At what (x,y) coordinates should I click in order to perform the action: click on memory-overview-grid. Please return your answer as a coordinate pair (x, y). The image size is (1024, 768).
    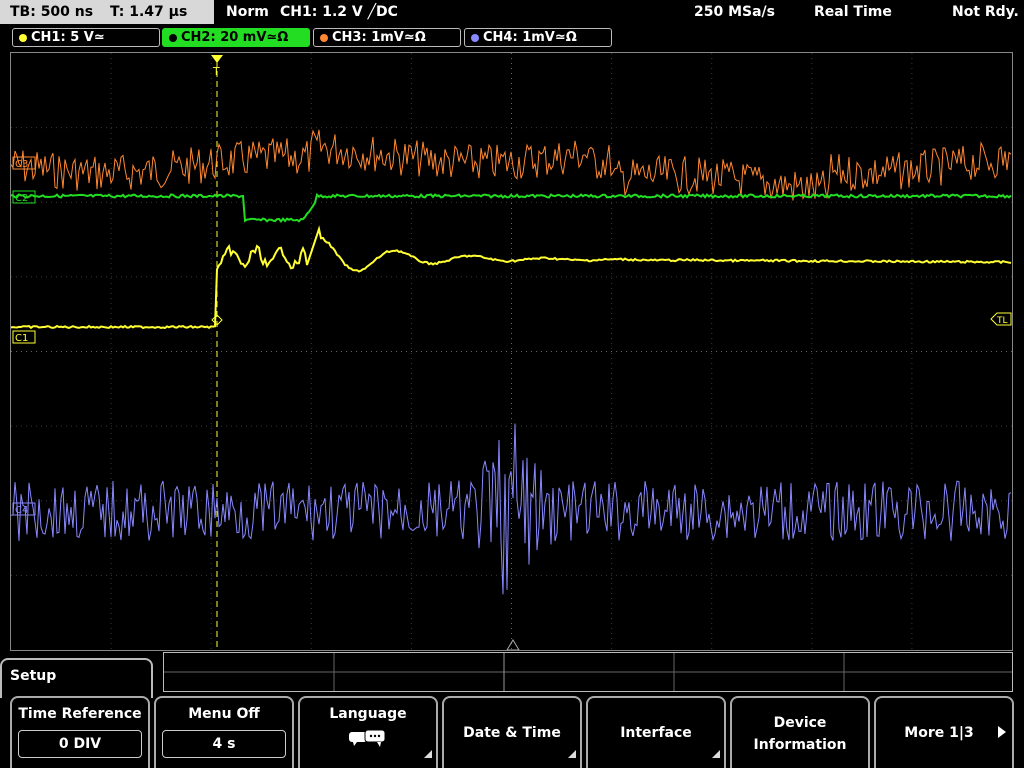
    Looking at the image, I should click on (588, 672).